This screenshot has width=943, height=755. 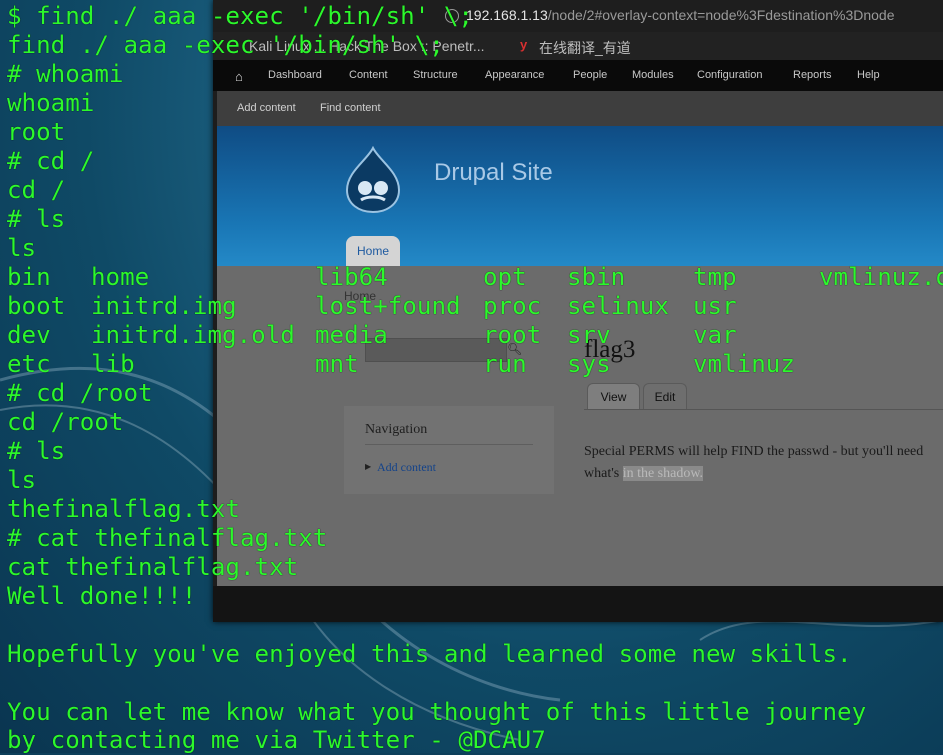 I want to click on ls-entry: initrd.img.old, so click(x=193, y=335).